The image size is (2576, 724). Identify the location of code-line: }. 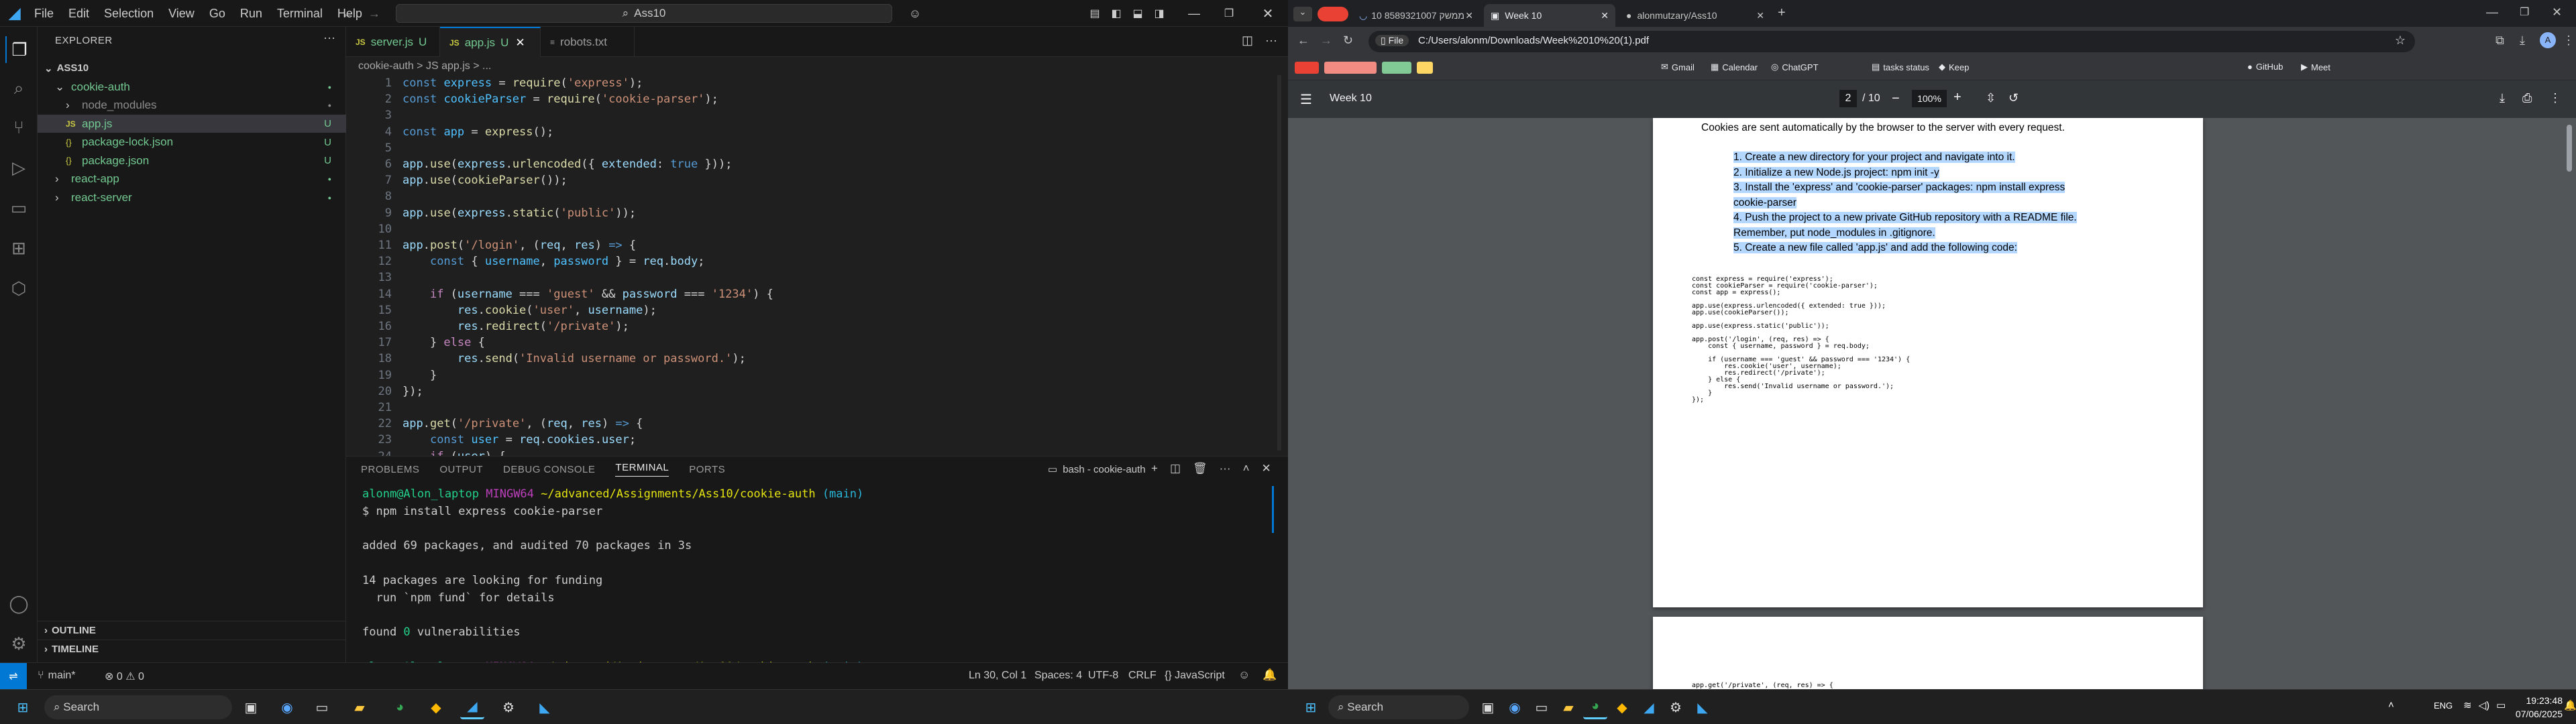
(419, 375).